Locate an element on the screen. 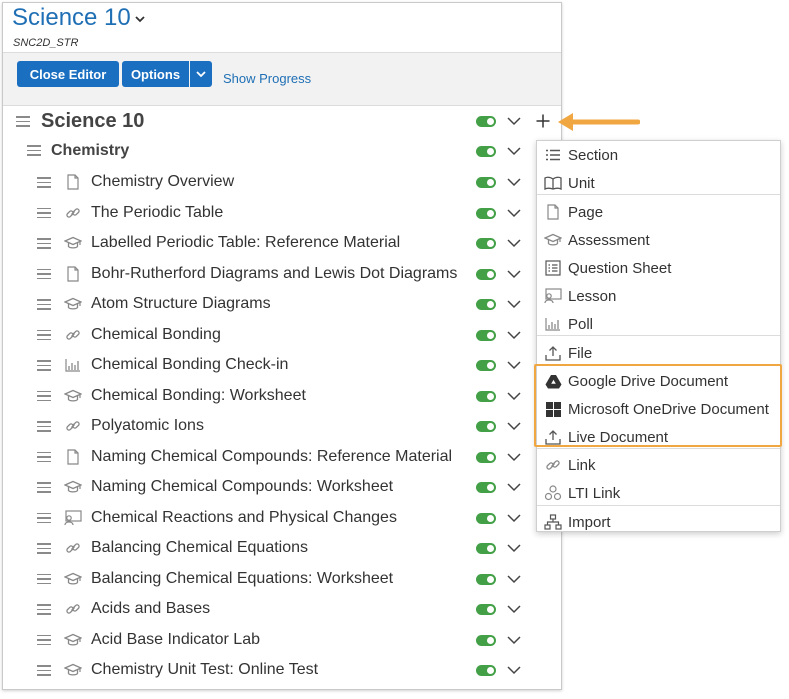 This screenshot has width=789, height=699. tree-item-label: Polyatomic Ions is located at coordinates (147, 426).